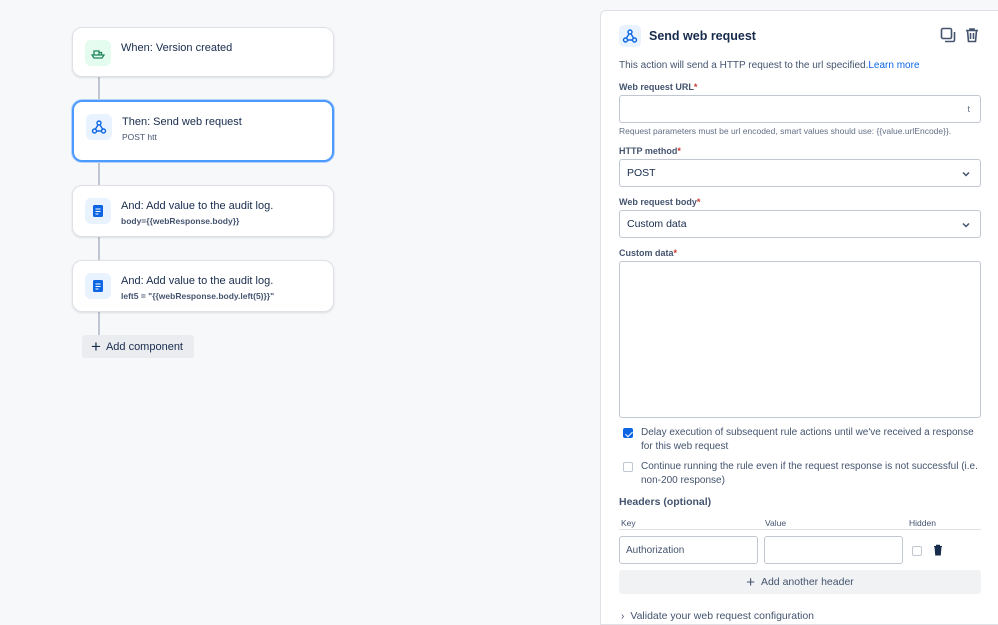 This screenshot has width=998, height=625. I want to click on method-label: HTTP method*, so click(650, 151).